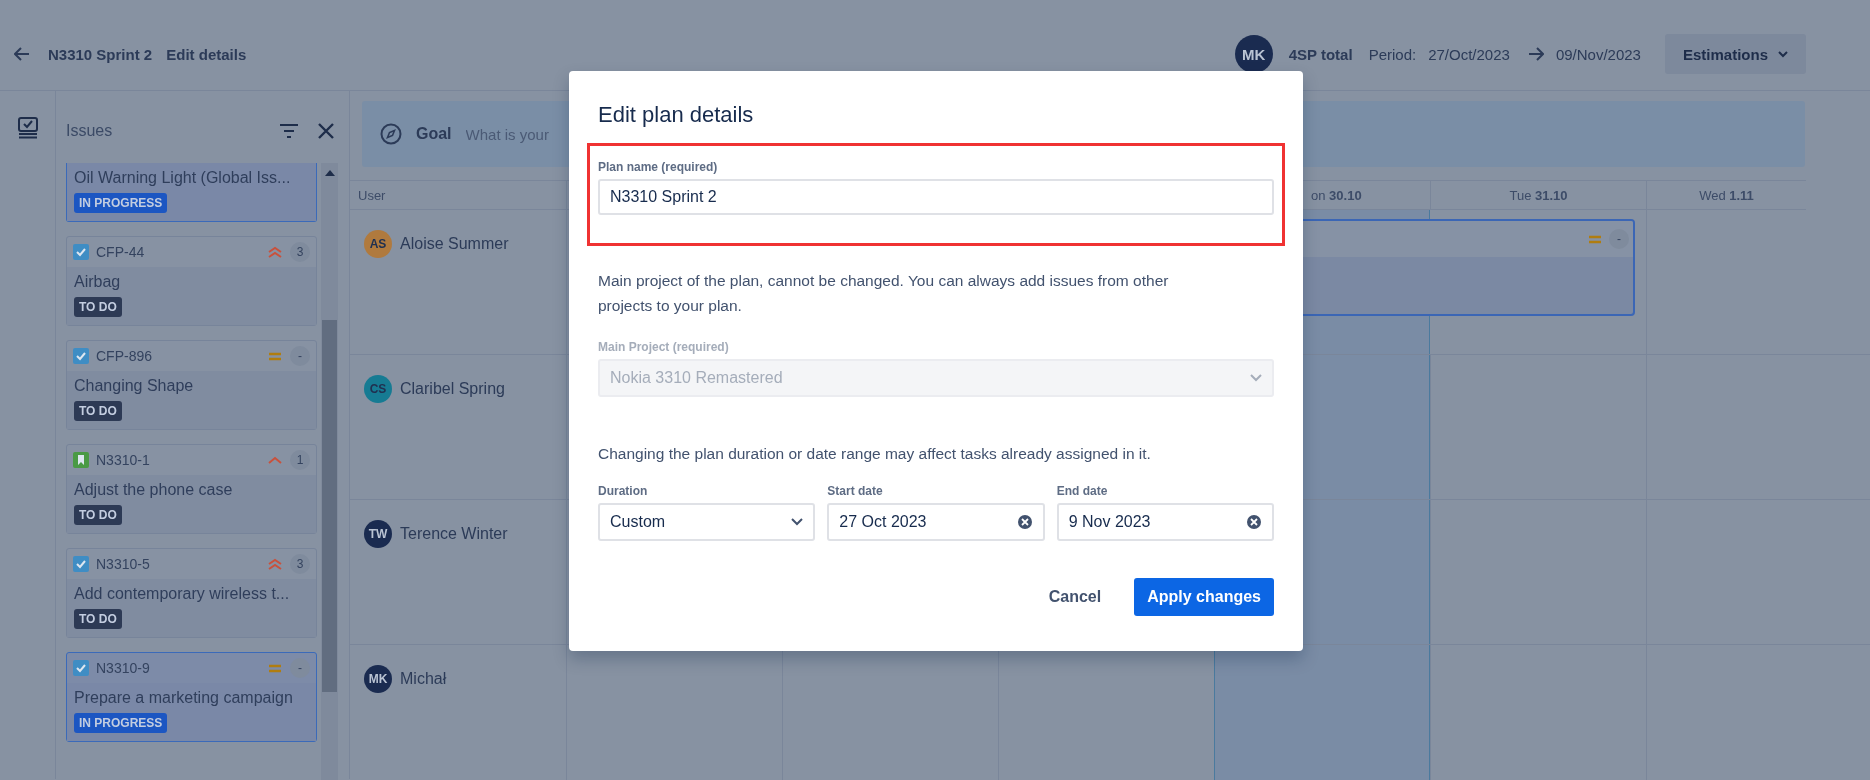 This screenshot has height=780, width=1870. What do you see at coordinates (1322, 712) in the screenshot?
I see `today-column-cell` at bounding box center [1322, 712].